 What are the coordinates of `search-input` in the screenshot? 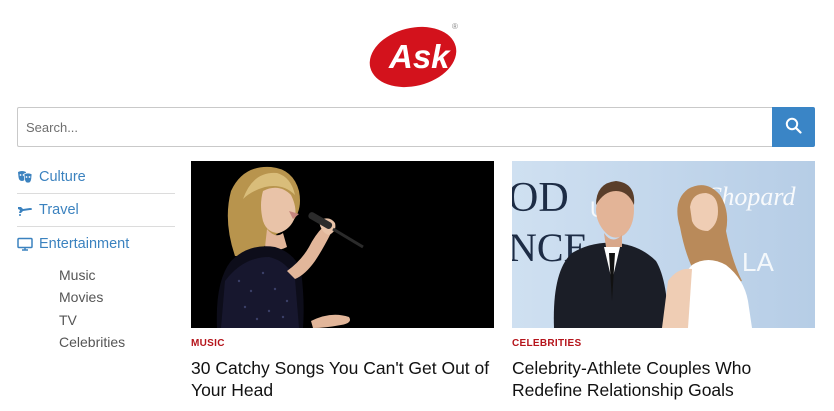 It's located at (394, 127).